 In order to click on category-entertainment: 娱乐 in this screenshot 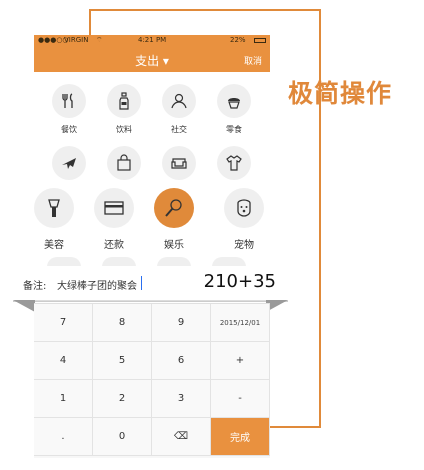, I will do `click(174, 219)`.